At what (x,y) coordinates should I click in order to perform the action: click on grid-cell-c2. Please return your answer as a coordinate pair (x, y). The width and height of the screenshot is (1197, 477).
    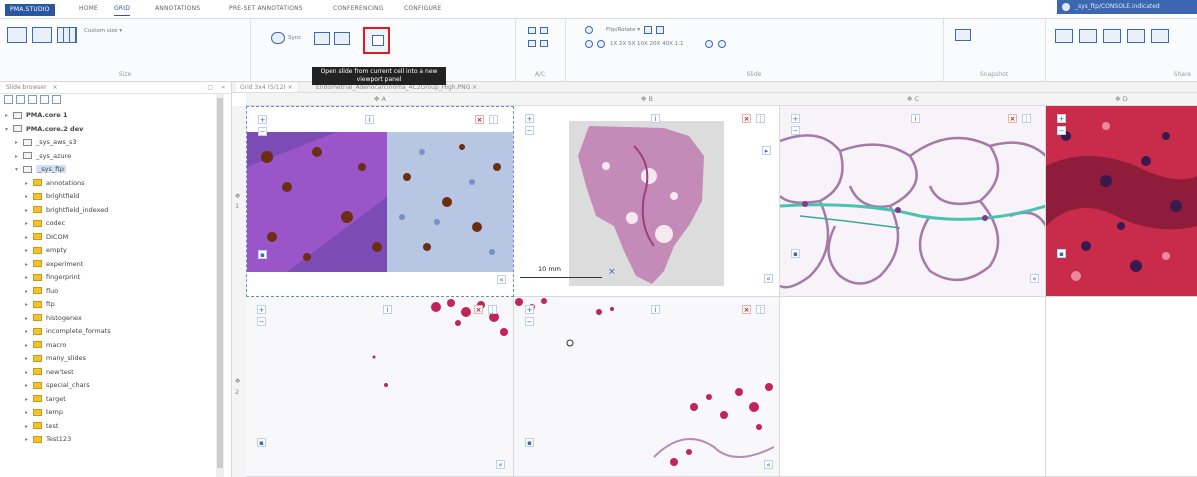
    Looking at the image, I should click on (913, 387).